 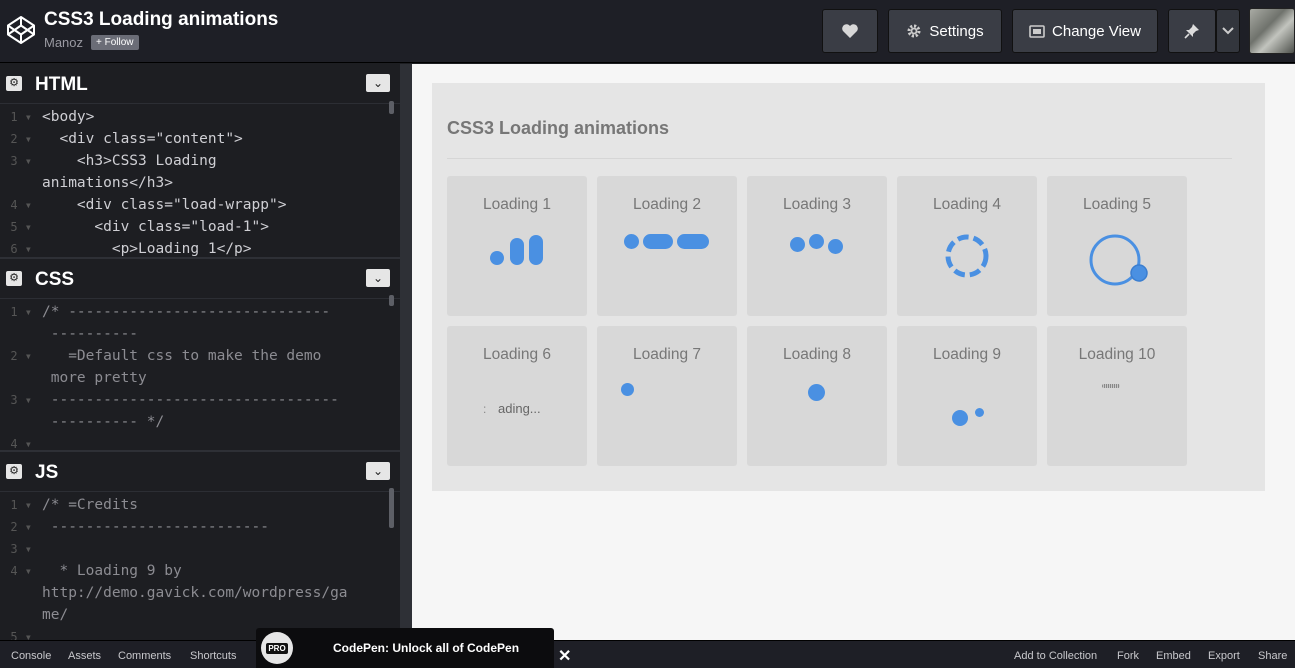 I want to click on code-line: http://demo.gavick.com/wordpress/ga, so click(x=195, y=593).